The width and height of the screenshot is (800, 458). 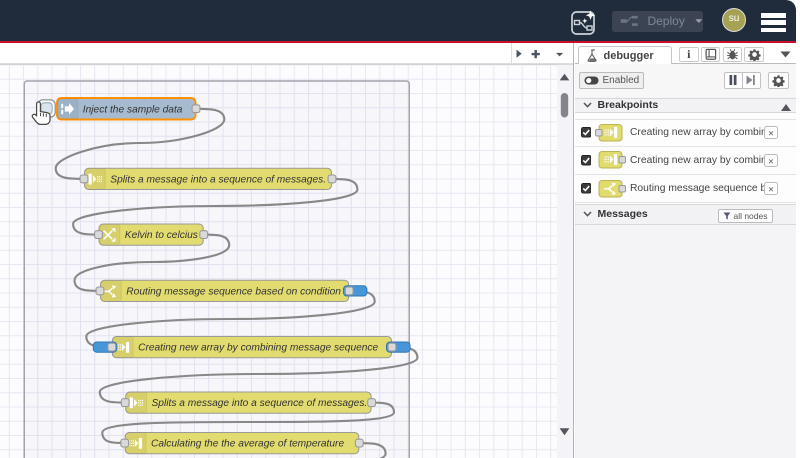 I want to click on svg-text: Kelvin to celcius, so click(x=161, y=235).